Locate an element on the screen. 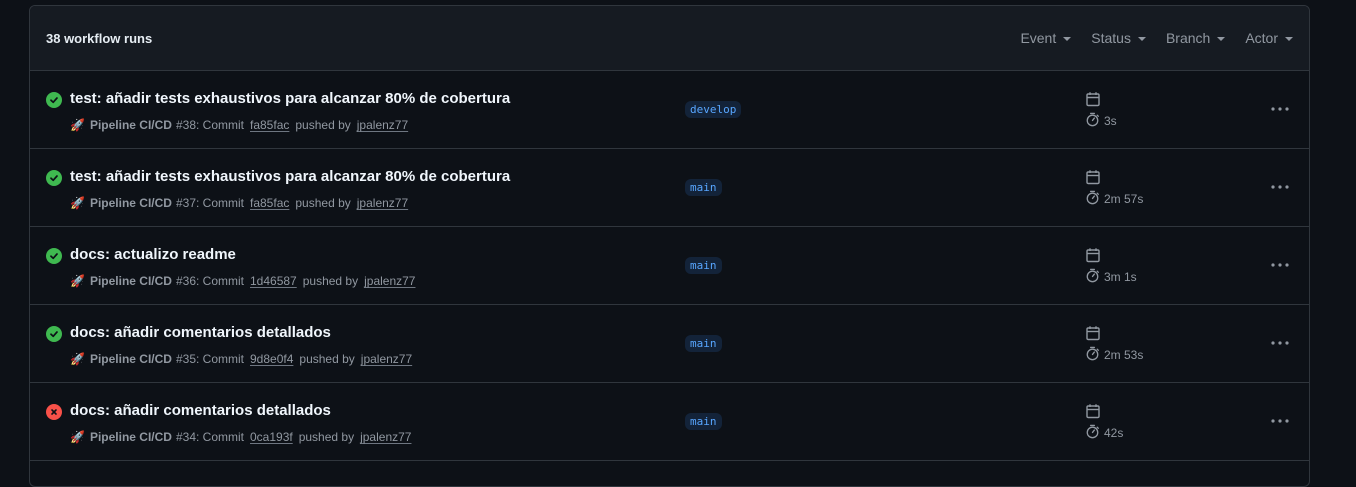 The width and height of the screenshot is (1356, 487). run-title-link: docs: actualizo readme is located at coordinates (153, 254).